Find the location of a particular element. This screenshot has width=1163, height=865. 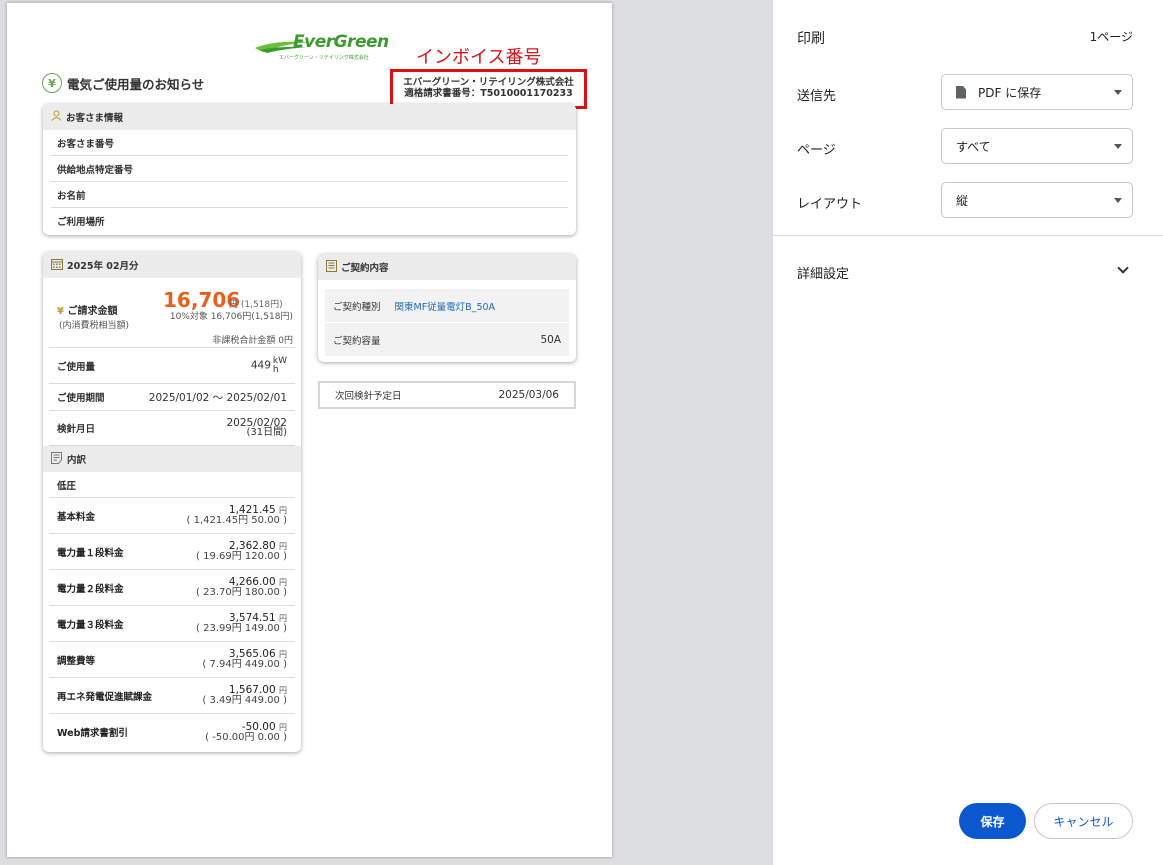

tax-target-text: 10%対象 16,706円(1,518円) is located at coordinates (231, 317).